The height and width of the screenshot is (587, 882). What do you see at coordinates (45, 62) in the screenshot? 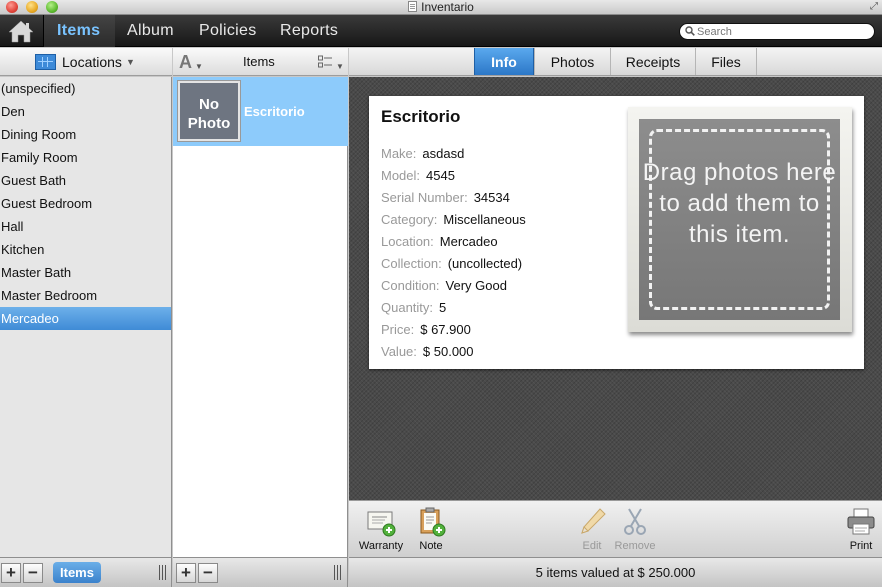
I see `locations-icon` at bounding box center [45, 62].